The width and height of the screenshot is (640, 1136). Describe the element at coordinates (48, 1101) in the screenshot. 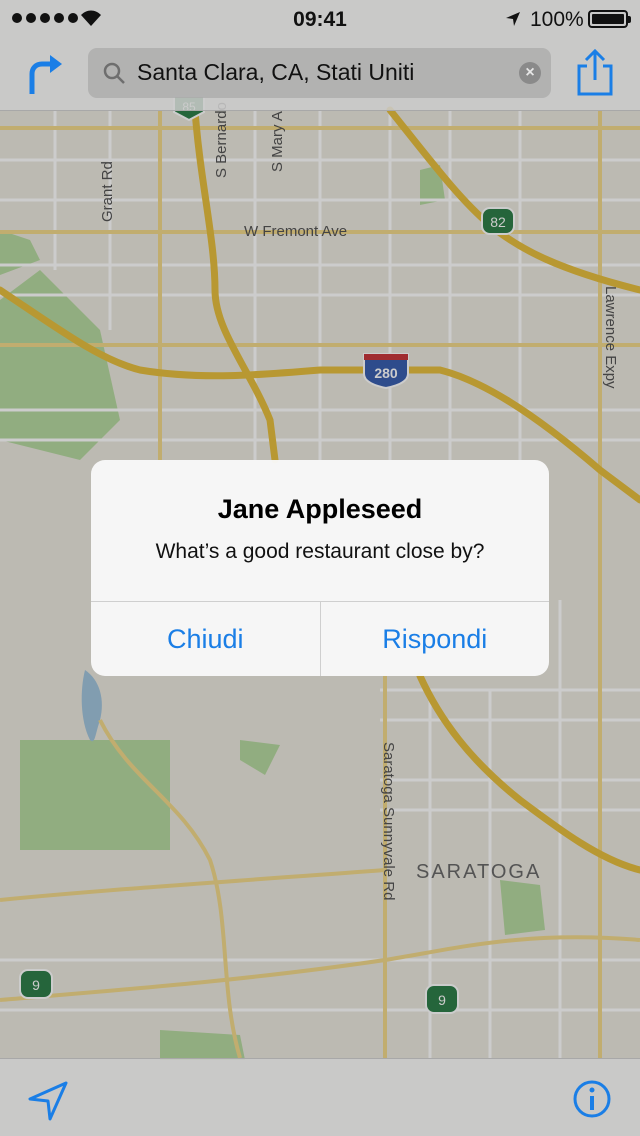

I see `location-arrow-icon` at that location.